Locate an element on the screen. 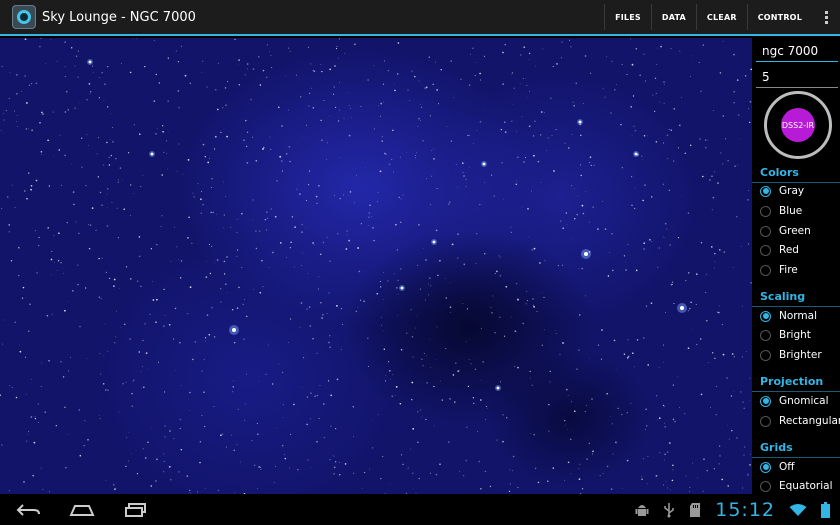  recent-apps-icon is located at coordinates (136, 509).